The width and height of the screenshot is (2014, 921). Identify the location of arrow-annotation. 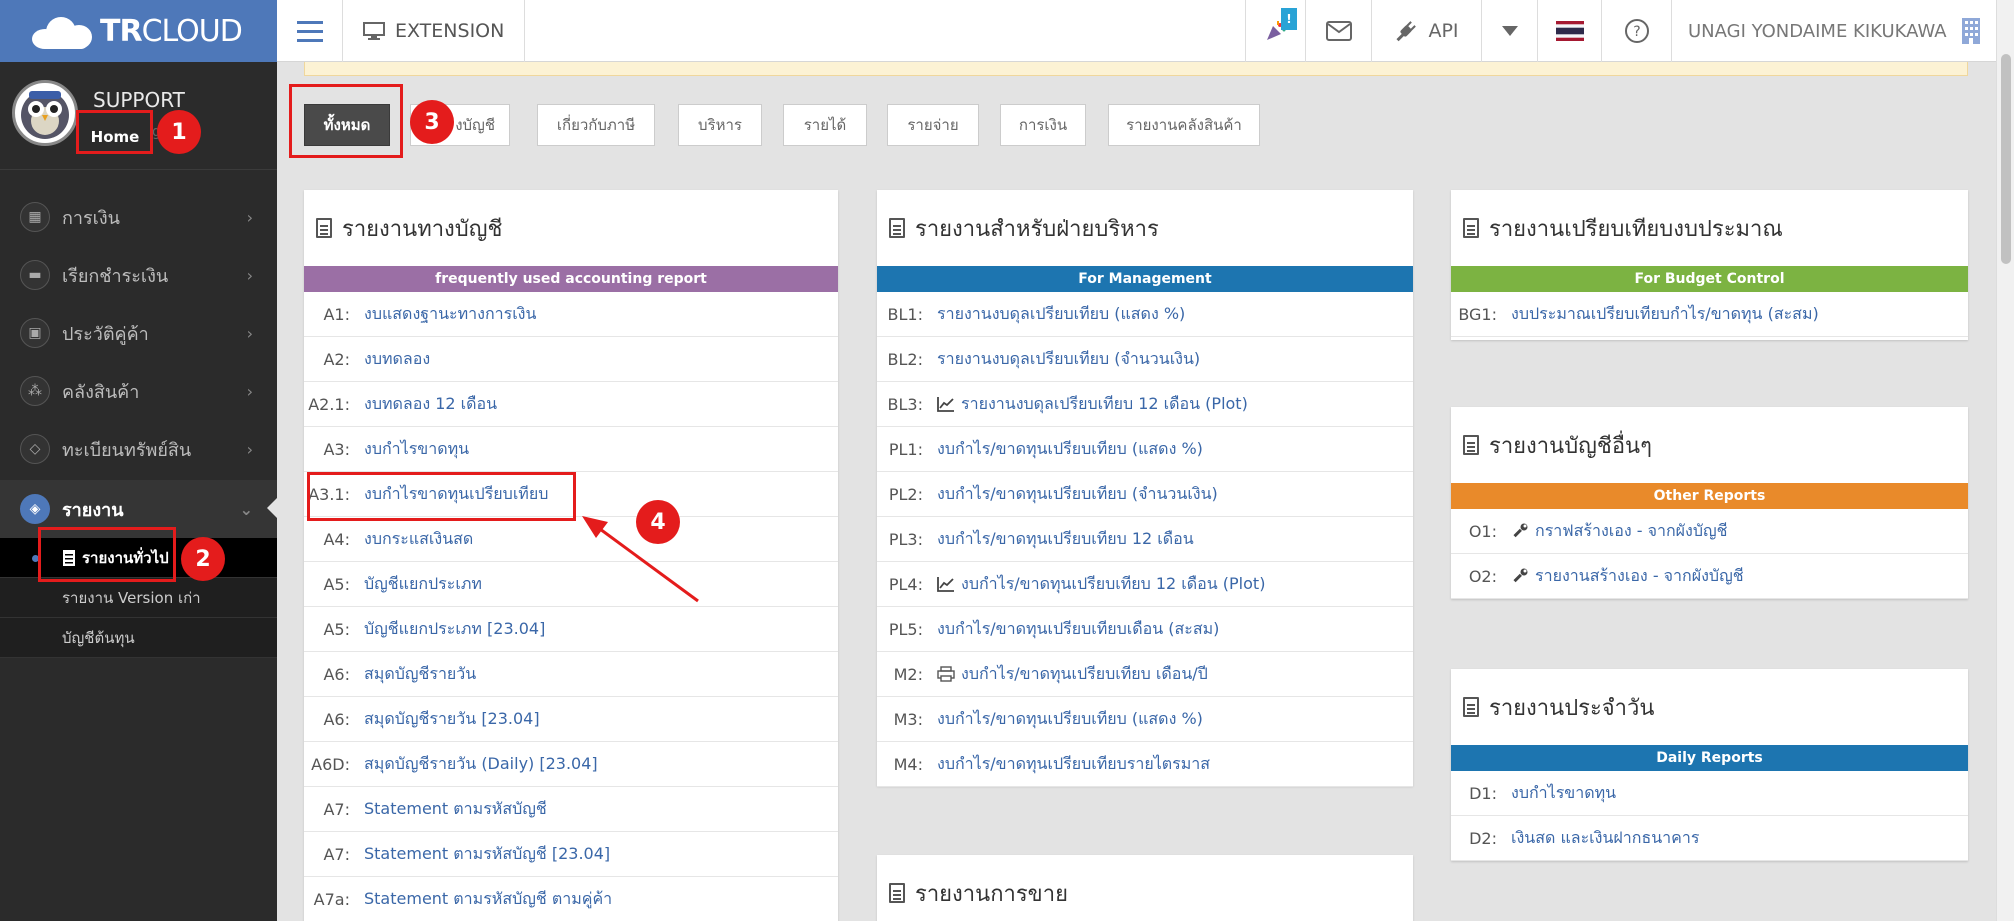
(640, 559).